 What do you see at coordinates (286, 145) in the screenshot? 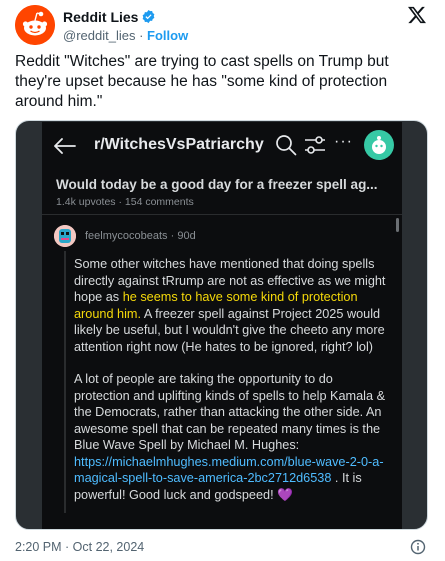
I see `search-icon` at bounding box center [286, 145].